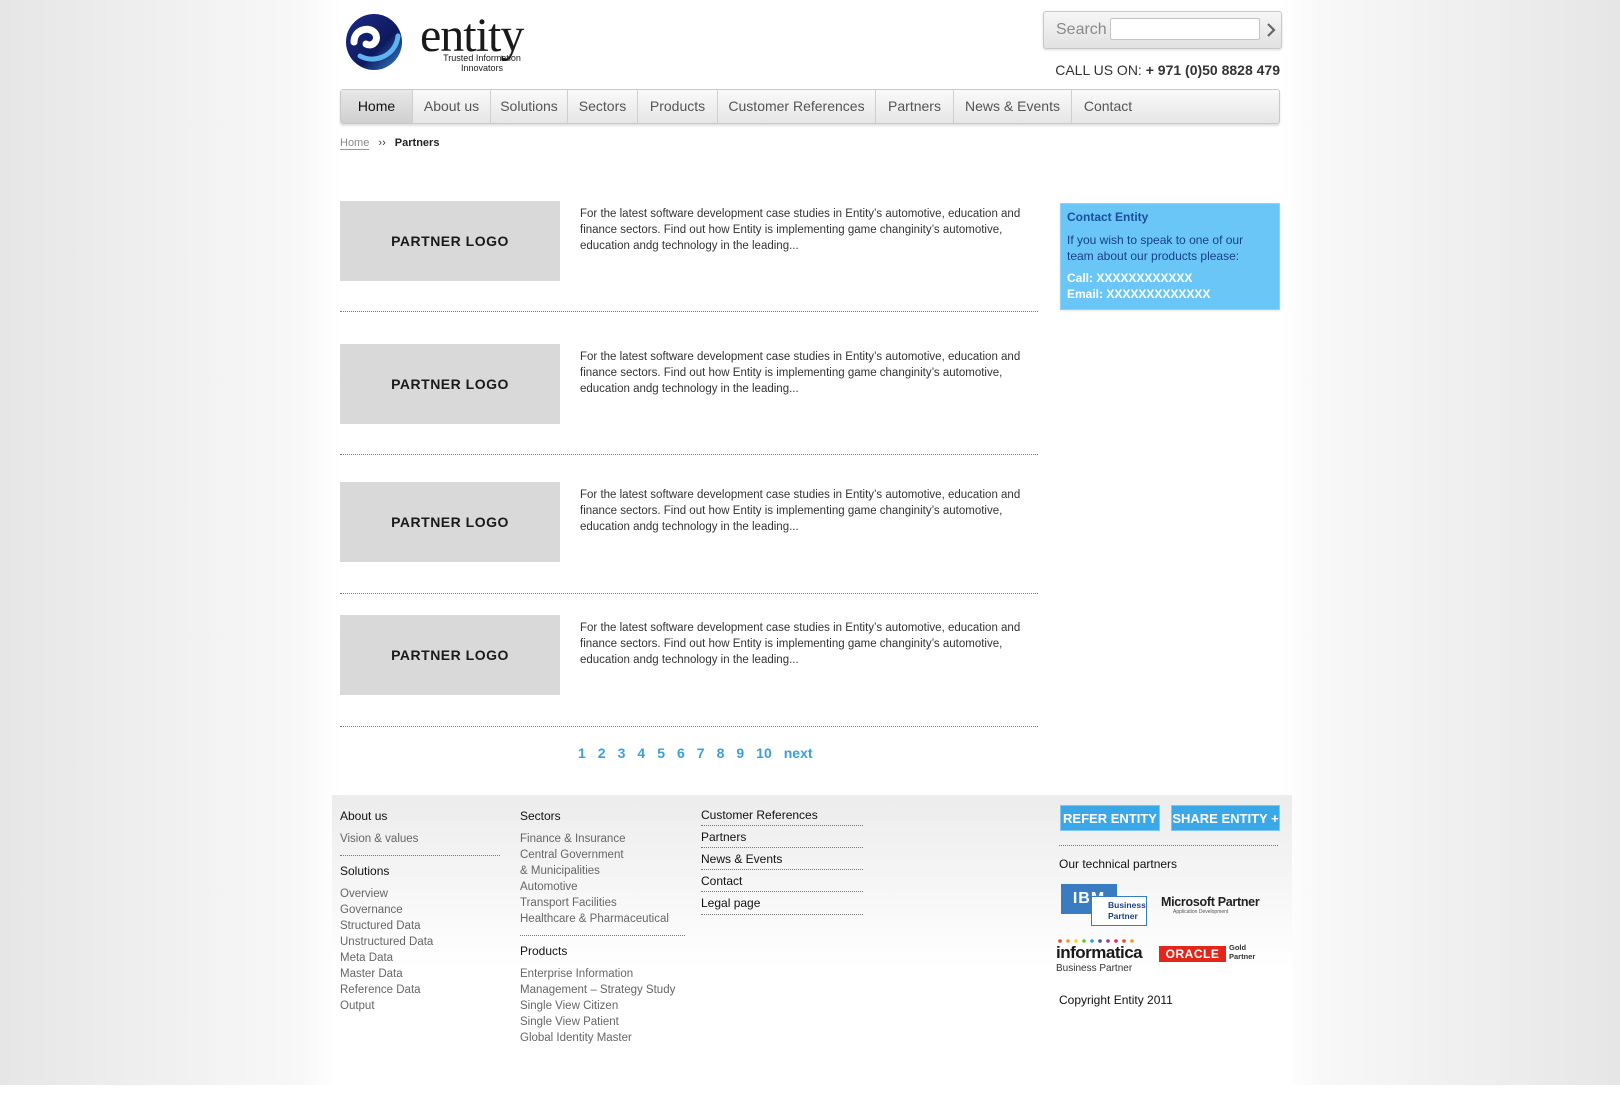 Image resolution: width=1620 pixels, height=1100 pixels. I want to click on footer-link: Governance, so click(420, 910).